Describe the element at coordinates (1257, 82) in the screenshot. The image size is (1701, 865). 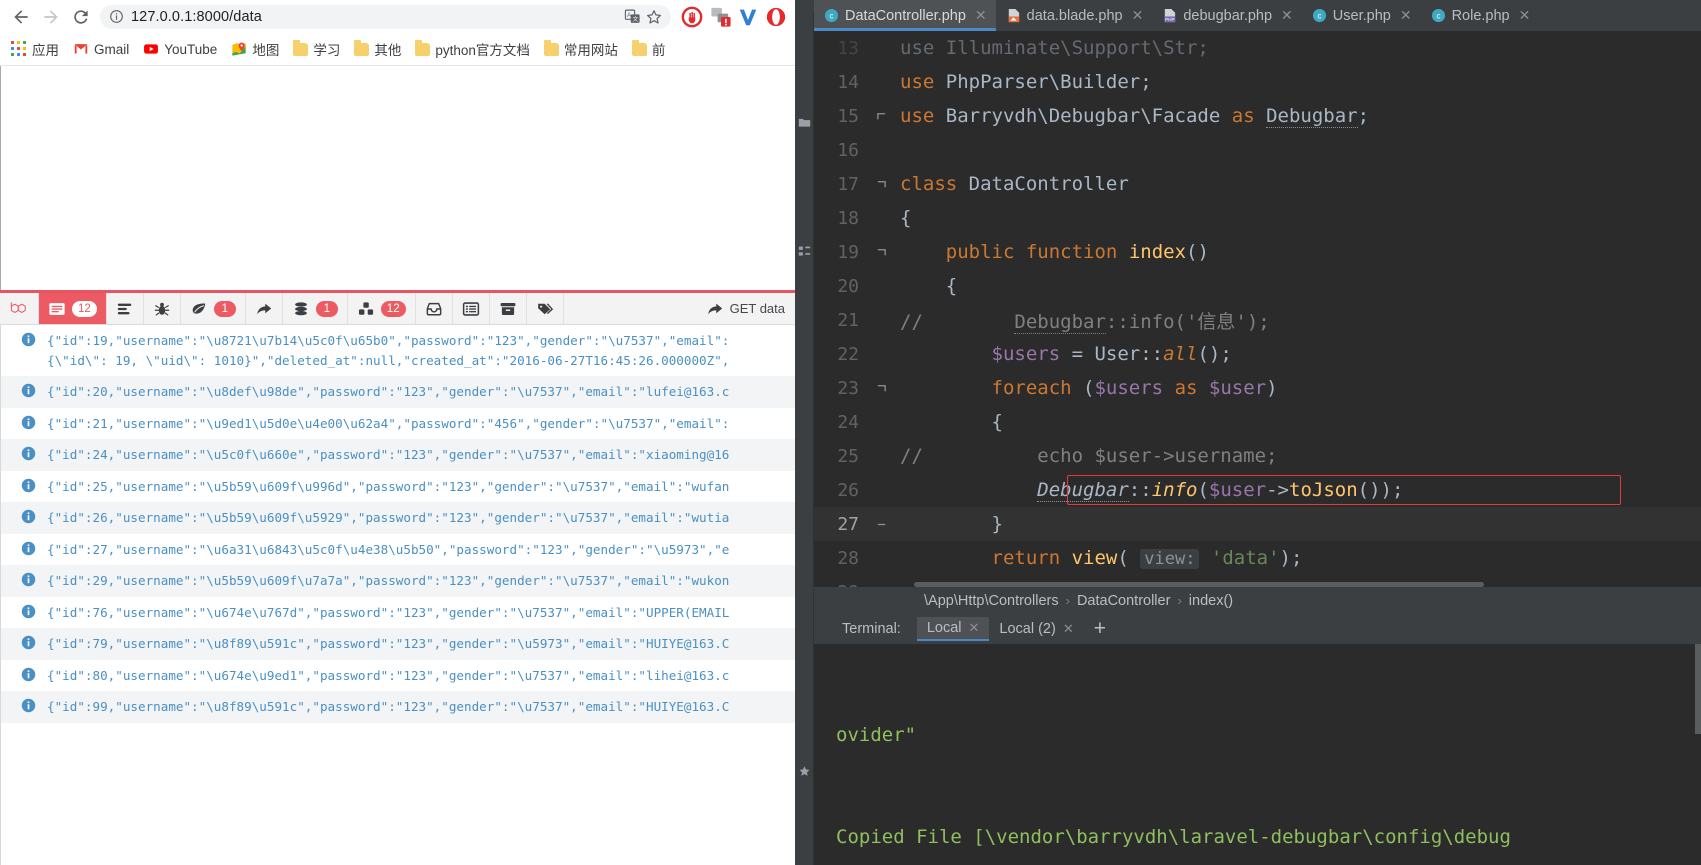
I see `code-line: 14 use PhpParser\Builder;` at that location.